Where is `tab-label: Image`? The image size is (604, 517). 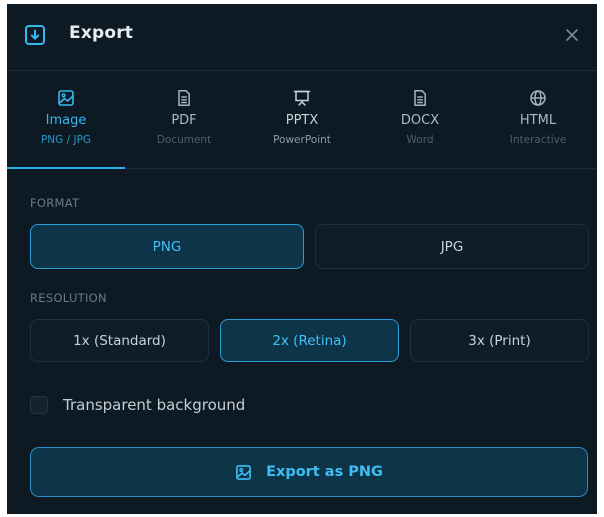 tab-label: Image is located at coordinates (66, 120).